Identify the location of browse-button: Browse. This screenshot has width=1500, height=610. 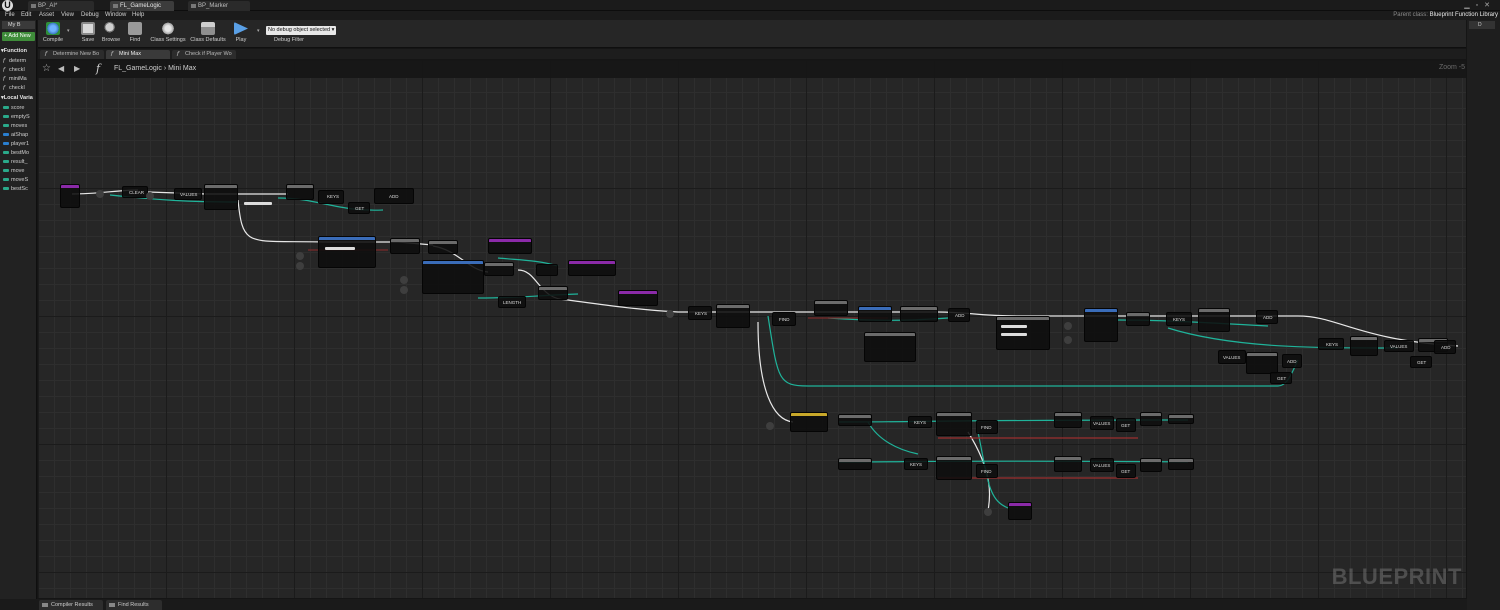
(111, 34).